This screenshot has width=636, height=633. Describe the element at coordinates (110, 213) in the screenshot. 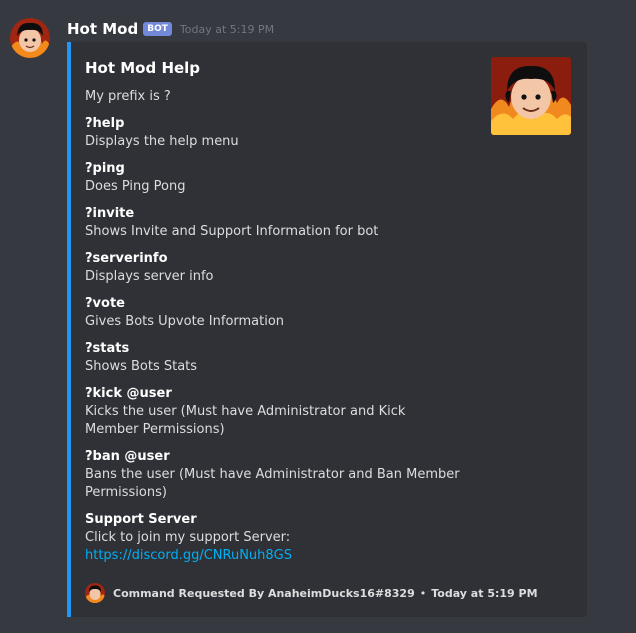

I see `field-name: ?invite` at that location.